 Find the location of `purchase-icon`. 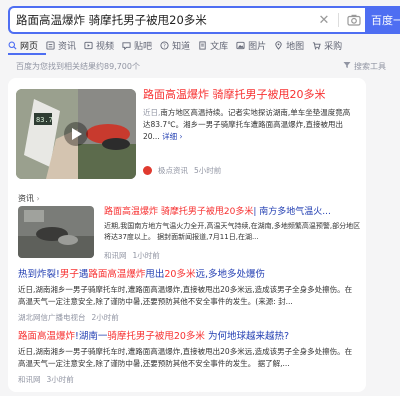

purchase-icon is located at coordinates (317, 45).